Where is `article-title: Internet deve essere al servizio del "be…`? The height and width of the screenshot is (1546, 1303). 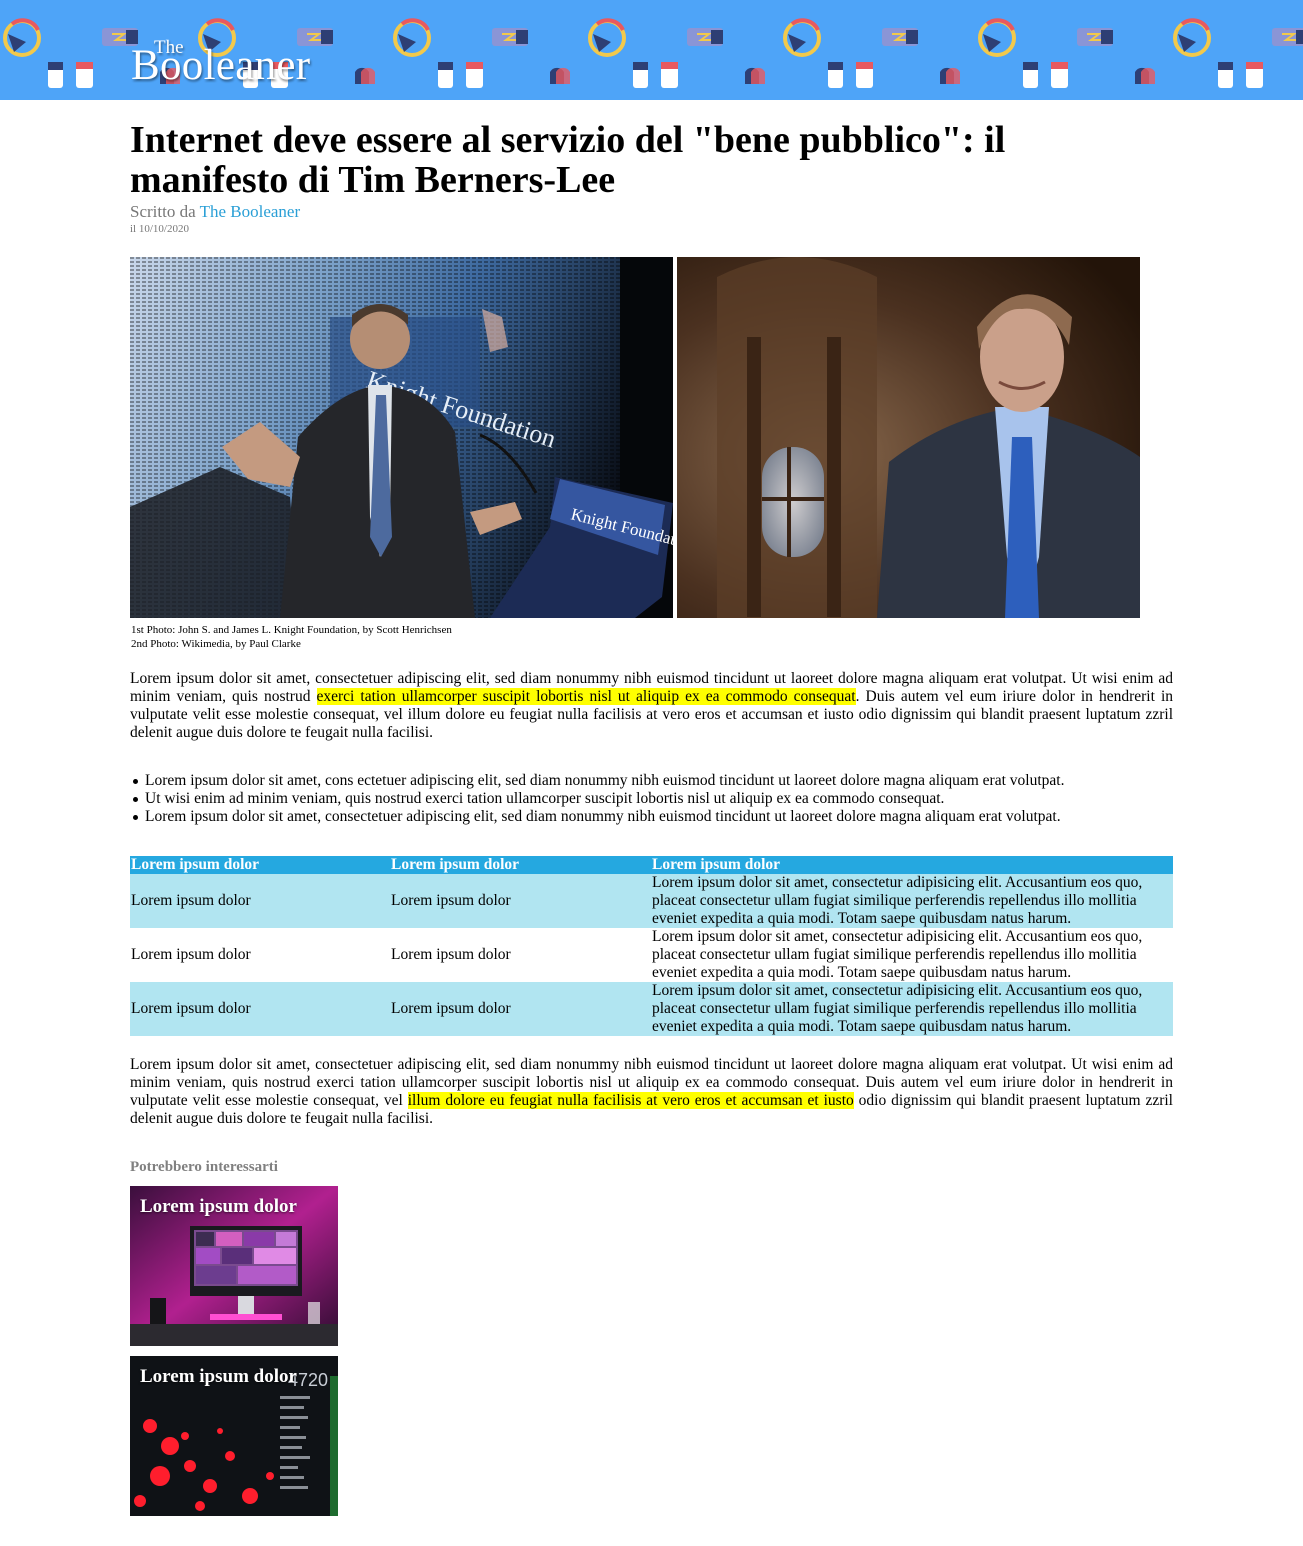
article-title: Internet deve essere al servizio del "be… is located at coordinates (568, 160).